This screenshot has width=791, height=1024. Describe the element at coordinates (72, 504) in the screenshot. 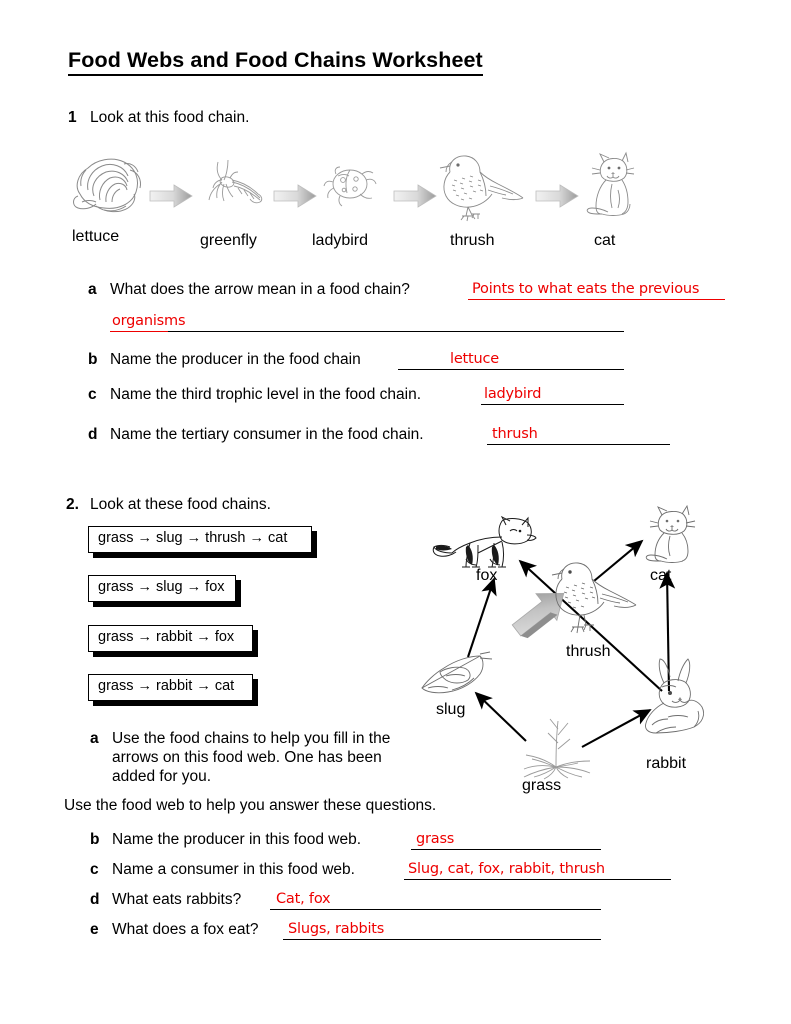

I see `question-2-number: 2.` at that location.